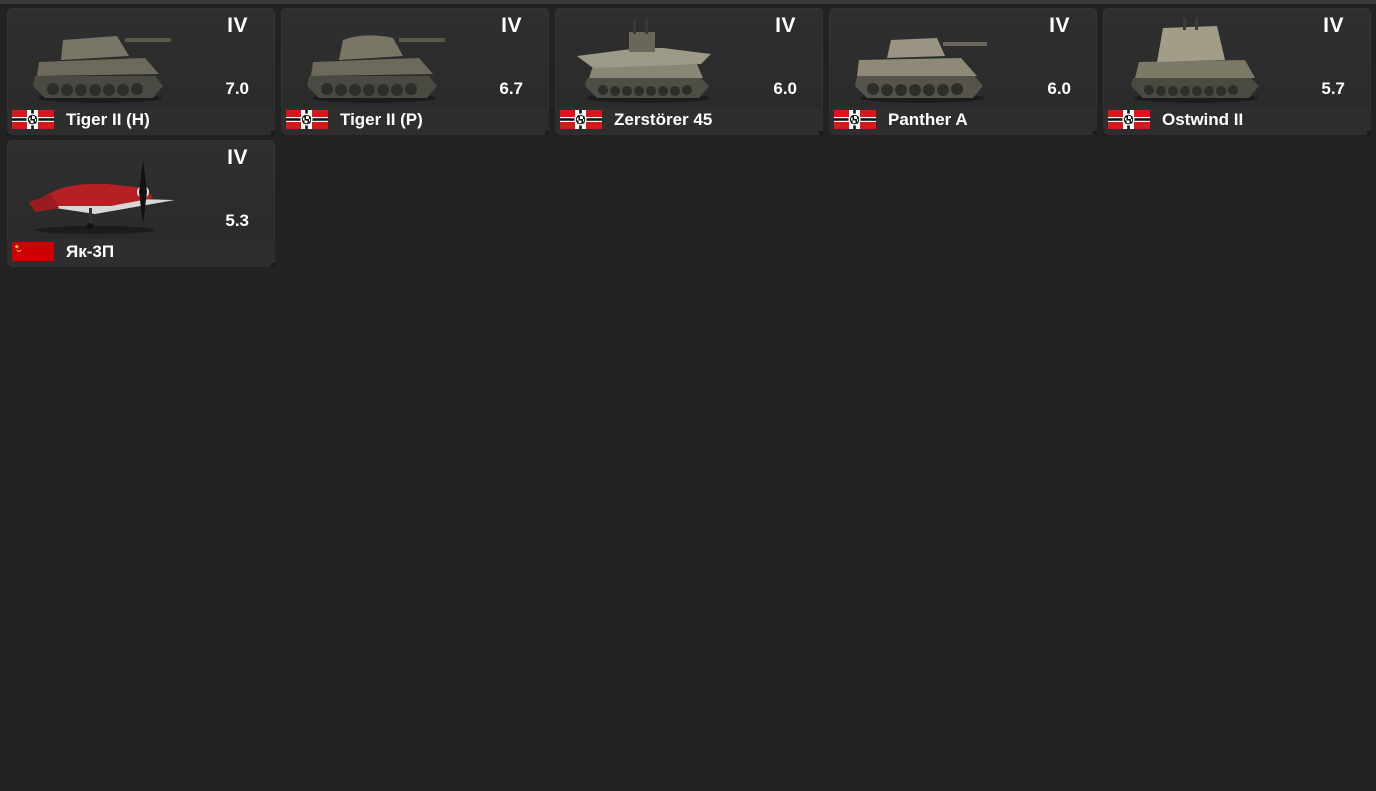 Image resolution: width=1376 pixels, height=791 pixels. I want to click on vehicle-card-yak-3p: IV 5.3 Як-3П, so click(141, 203).